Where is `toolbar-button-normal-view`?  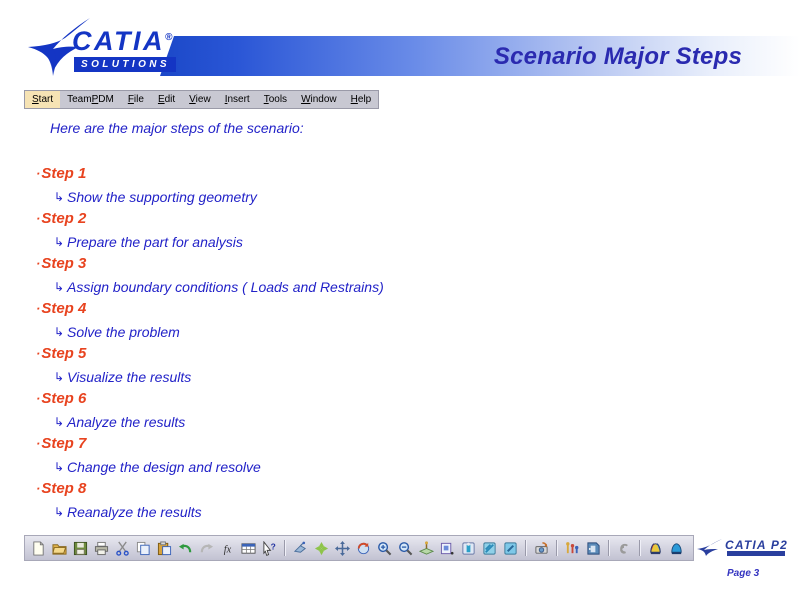
toolbar-button-normal-view is located at coordinates (426, 548).